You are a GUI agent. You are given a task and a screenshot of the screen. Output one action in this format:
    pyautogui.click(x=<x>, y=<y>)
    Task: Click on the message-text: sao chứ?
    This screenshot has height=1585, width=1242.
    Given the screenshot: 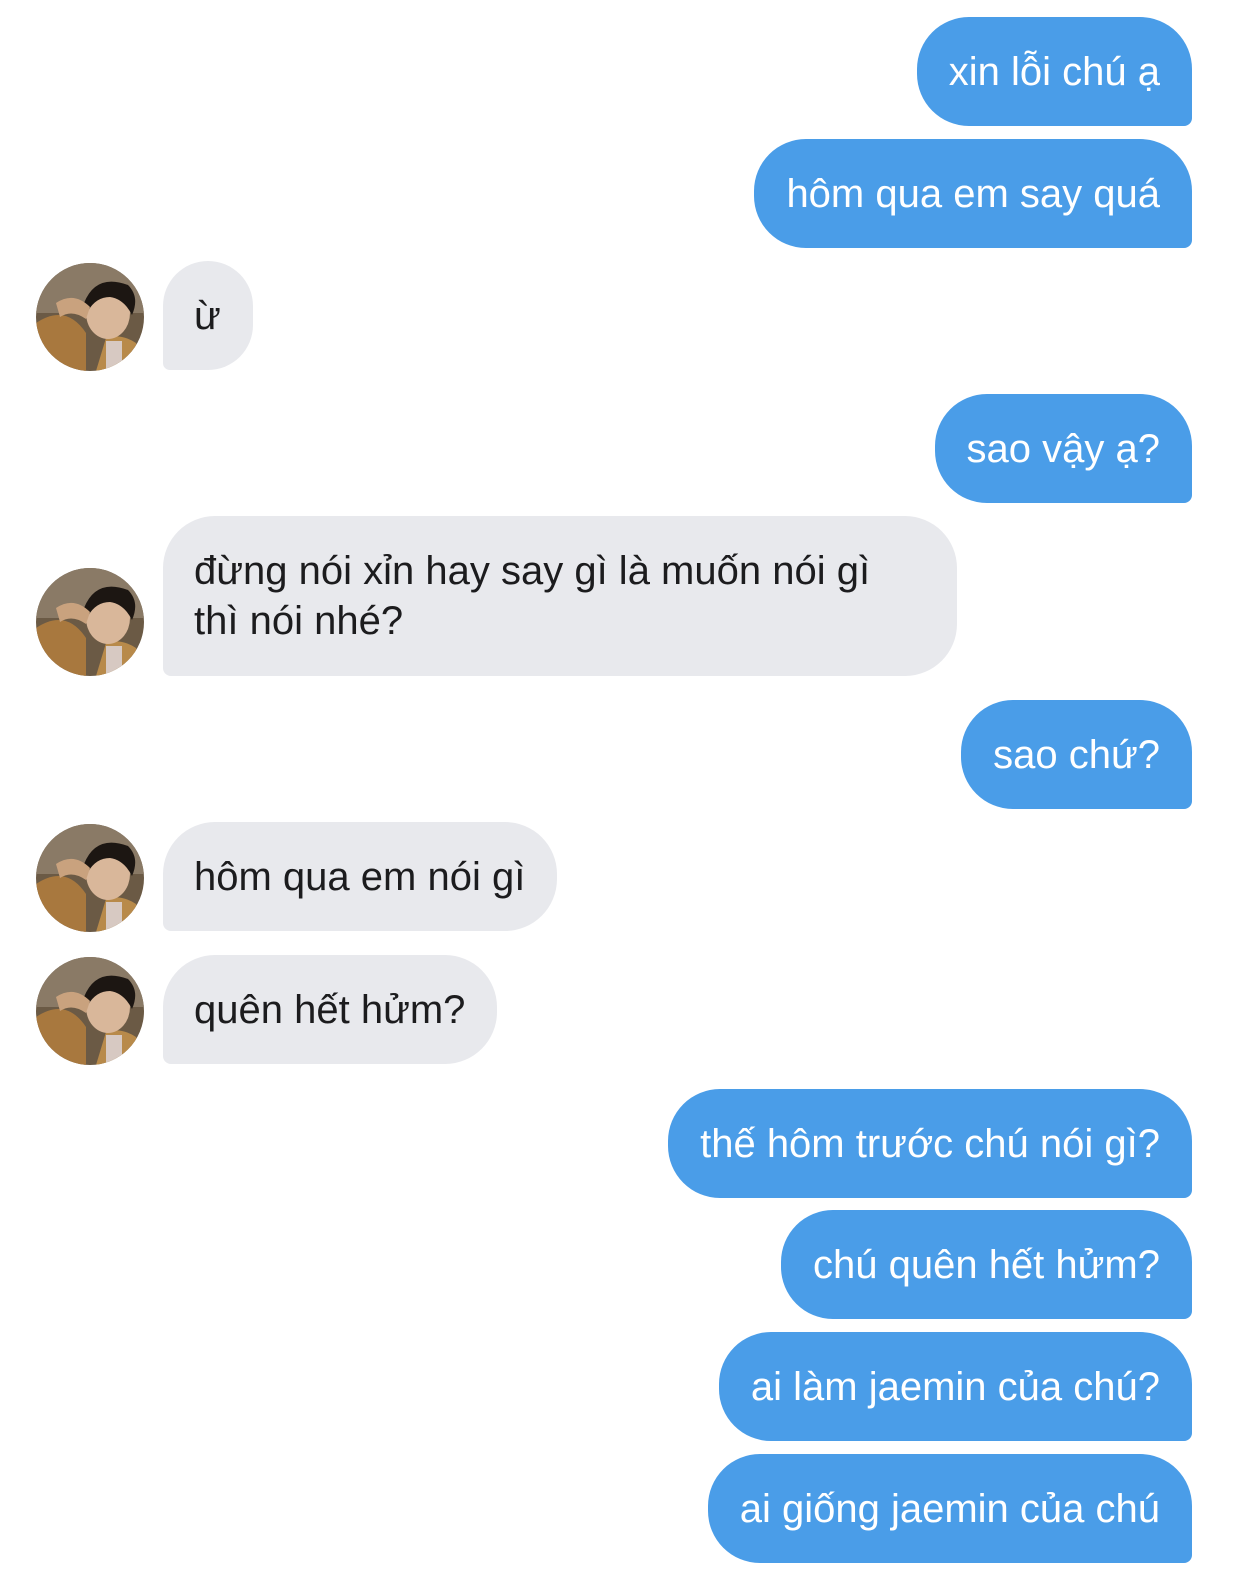 What is the action you would take?
    pyautogui.click(x=1076, y=754)
    